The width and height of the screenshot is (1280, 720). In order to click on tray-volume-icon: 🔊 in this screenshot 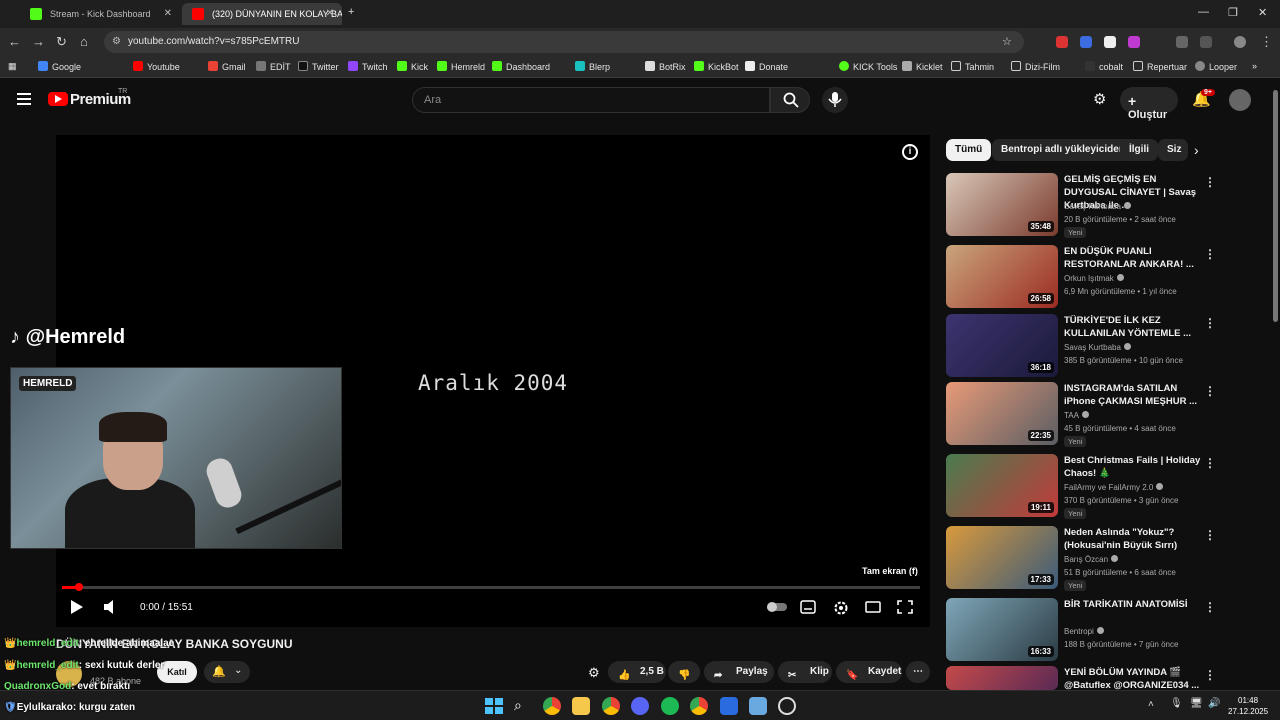, I will do `click(1214, 703)`.